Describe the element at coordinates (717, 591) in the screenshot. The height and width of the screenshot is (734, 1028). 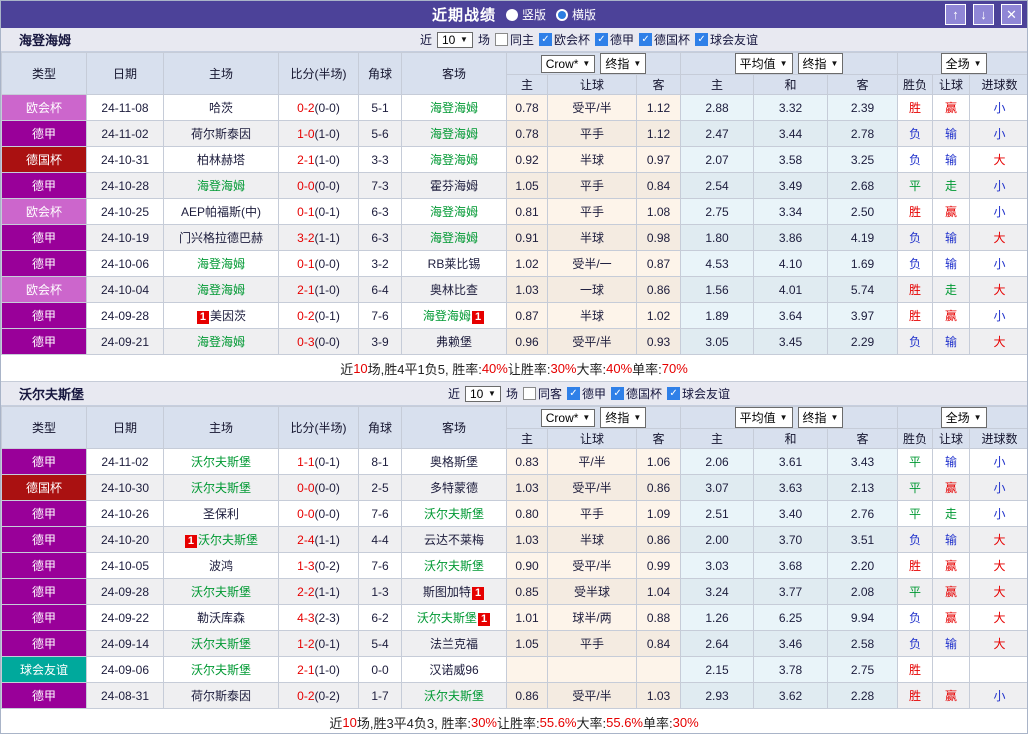
I see `avg-home-cell: 3.24` at that location.